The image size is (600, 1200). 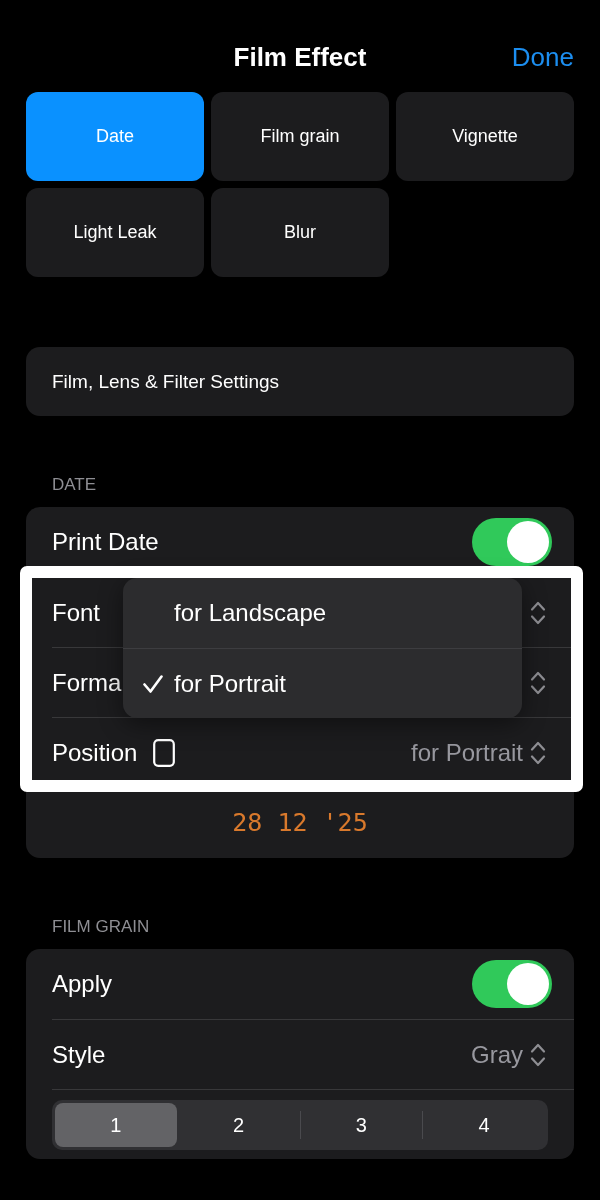 What do you see at coordinates (82, 984) in the screenshot?
I see `row-label: Apply` at bounding box center [82, 984].